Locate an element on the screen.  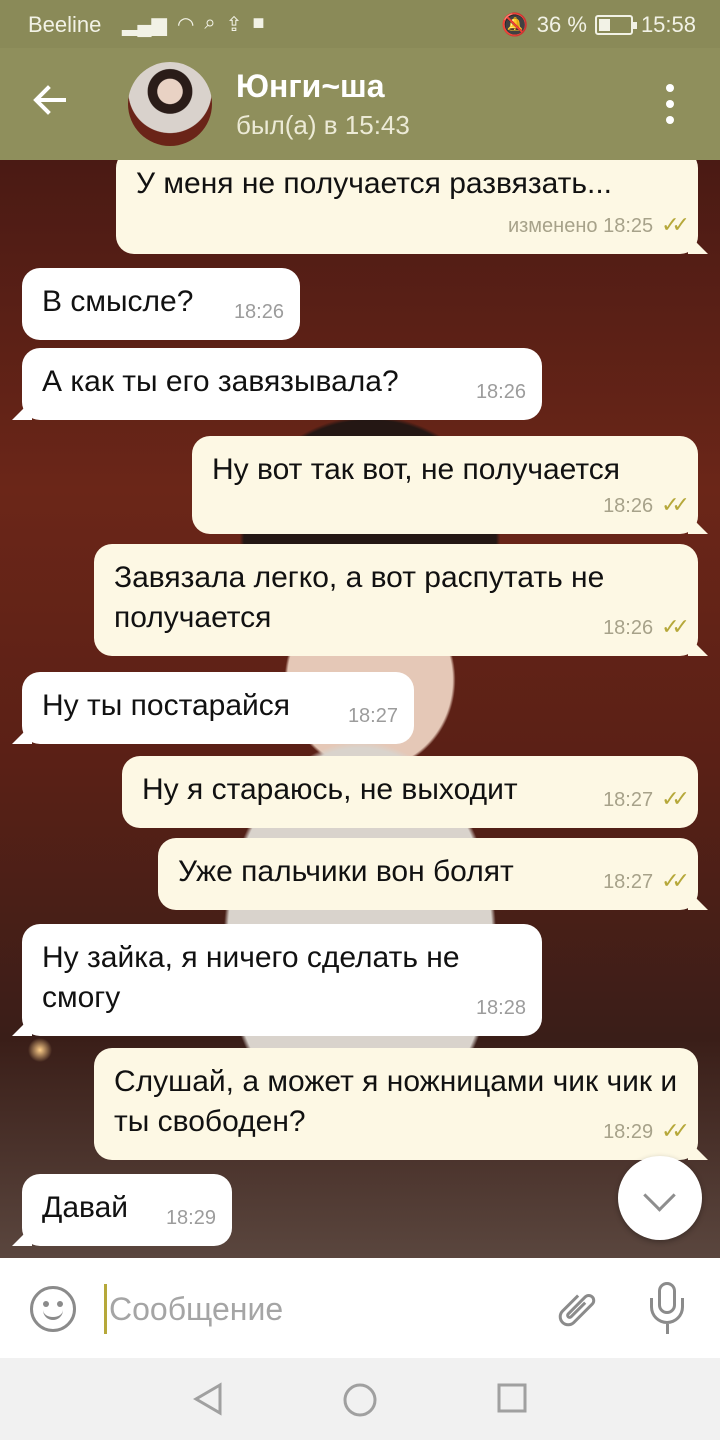
signal-icon: ▂▄▆ is located at coordinates (144, 25).